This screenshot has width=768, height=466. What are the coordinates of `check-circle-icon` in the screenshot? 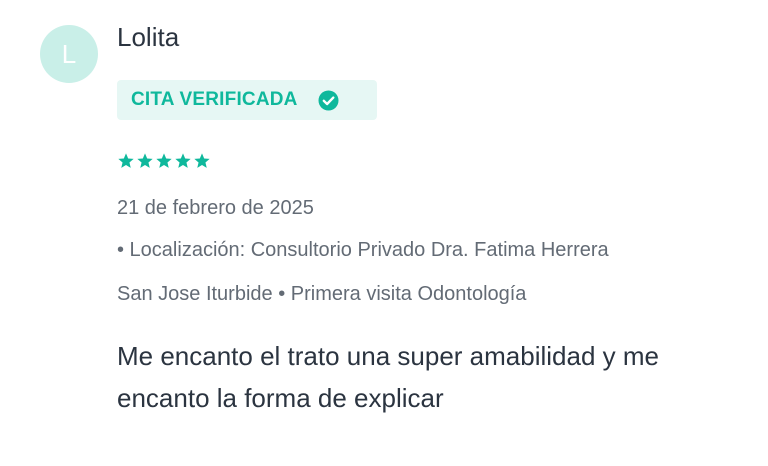 It's located at (328, 100).